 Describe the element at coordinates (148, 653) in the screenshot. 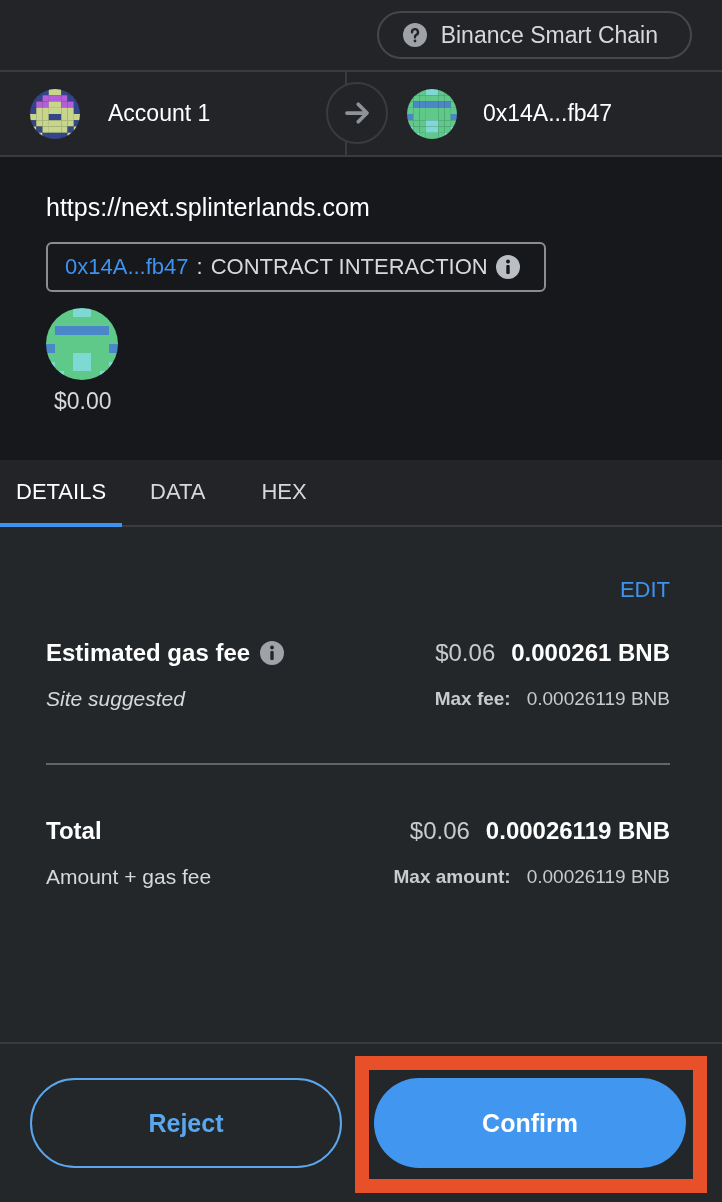

I see `gas-fee-label: Estimated gas fee` at that location.